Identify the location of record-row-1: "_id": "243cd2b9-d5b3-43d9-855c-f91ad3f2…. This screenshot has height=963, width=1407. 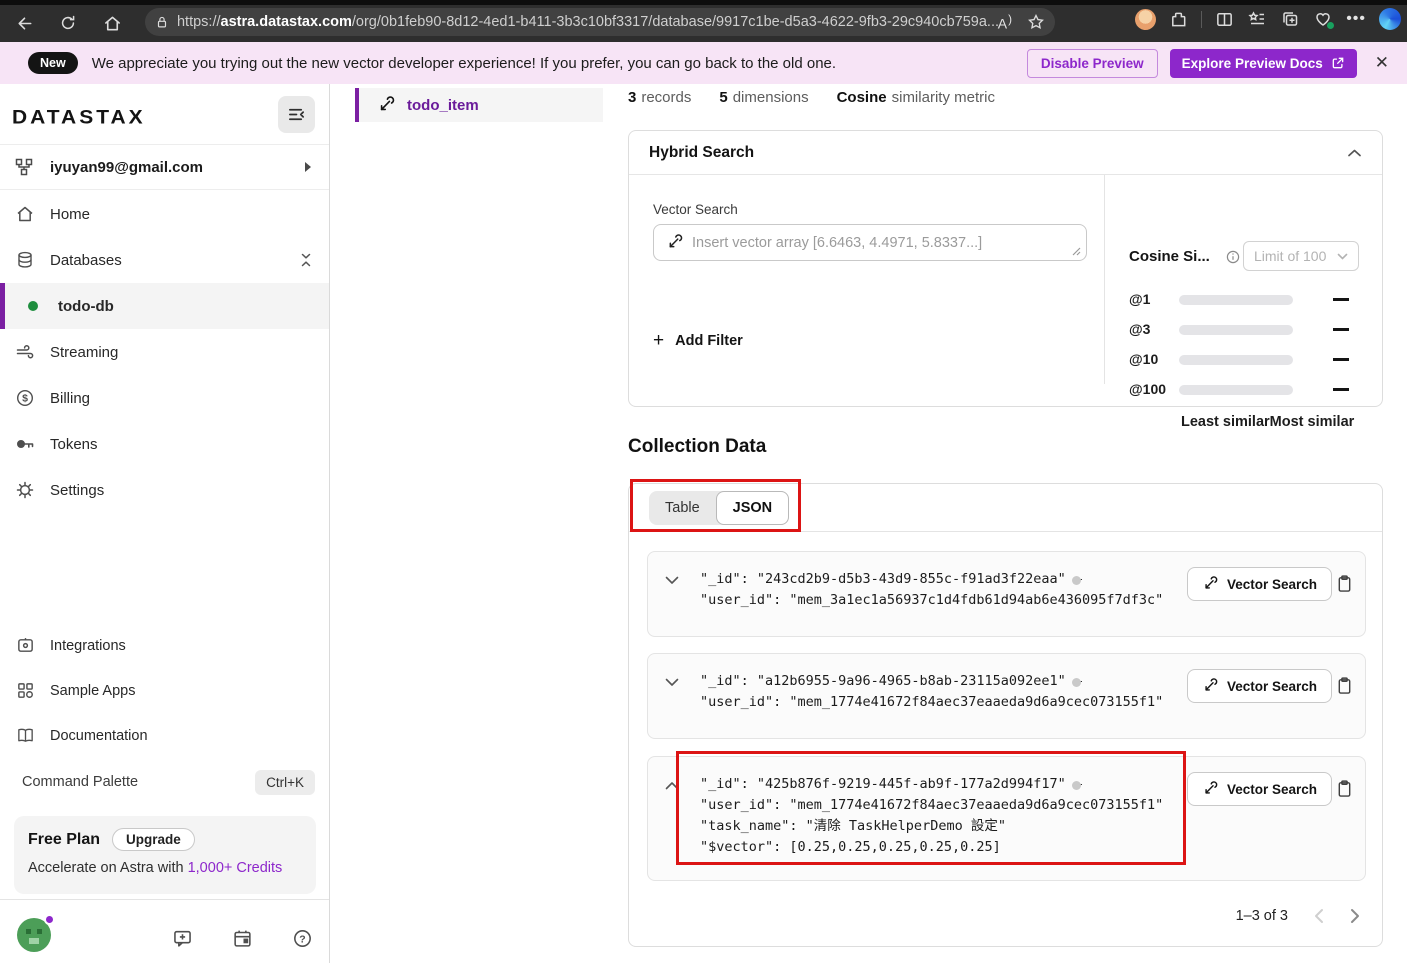
(1006, 594).